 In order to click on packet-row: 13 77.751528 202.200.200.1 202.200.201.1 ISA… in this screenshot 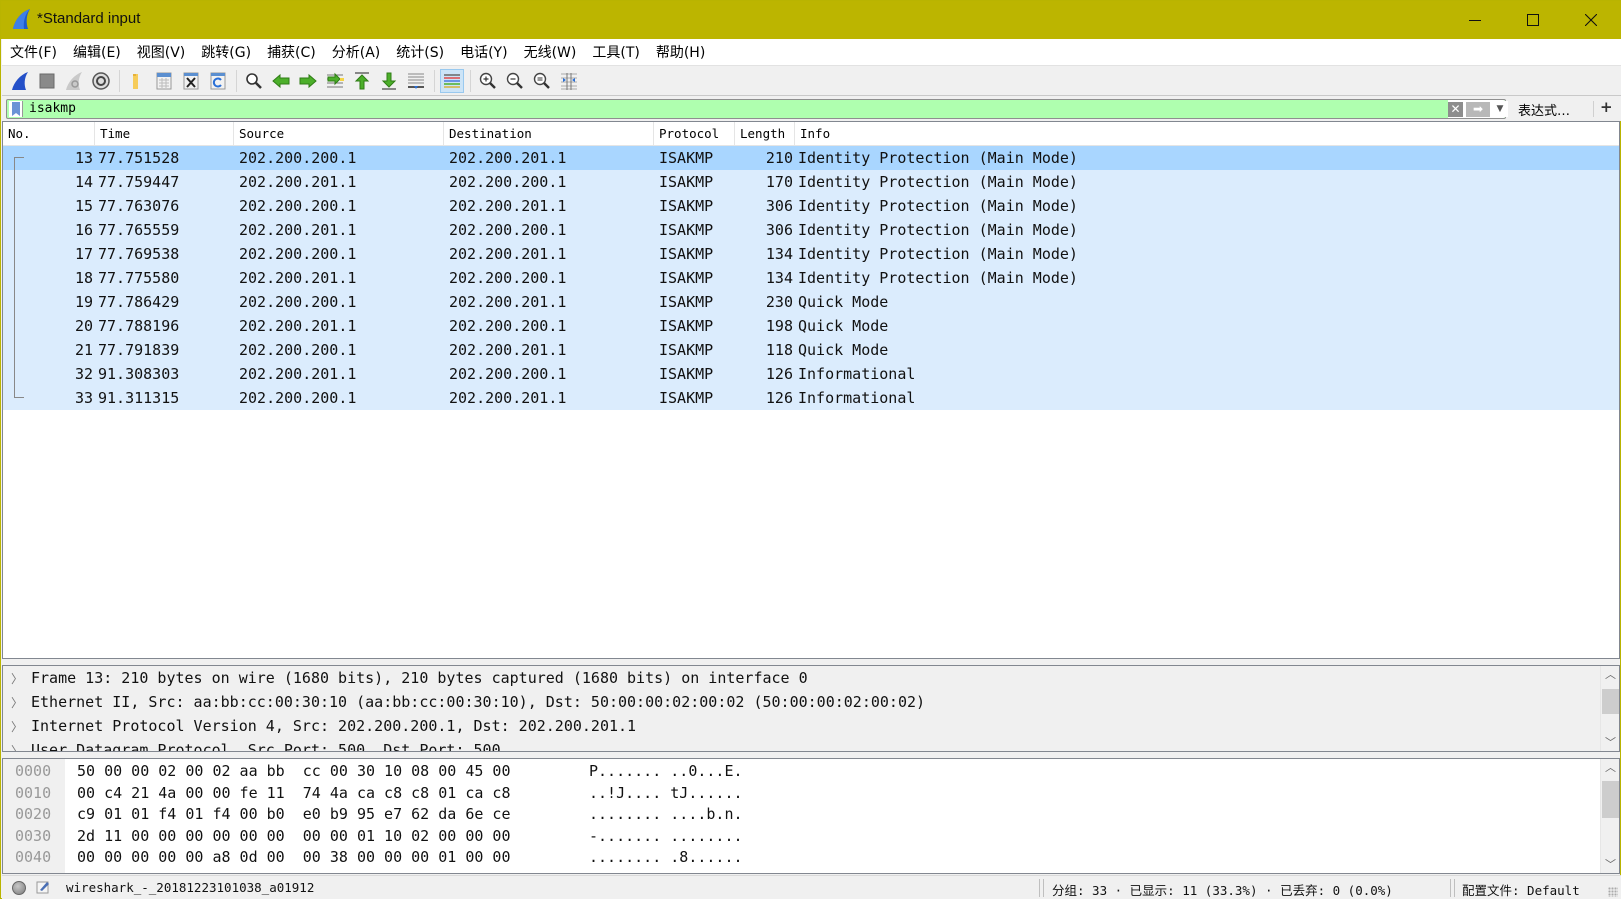, I will do `click(811, 158)`.